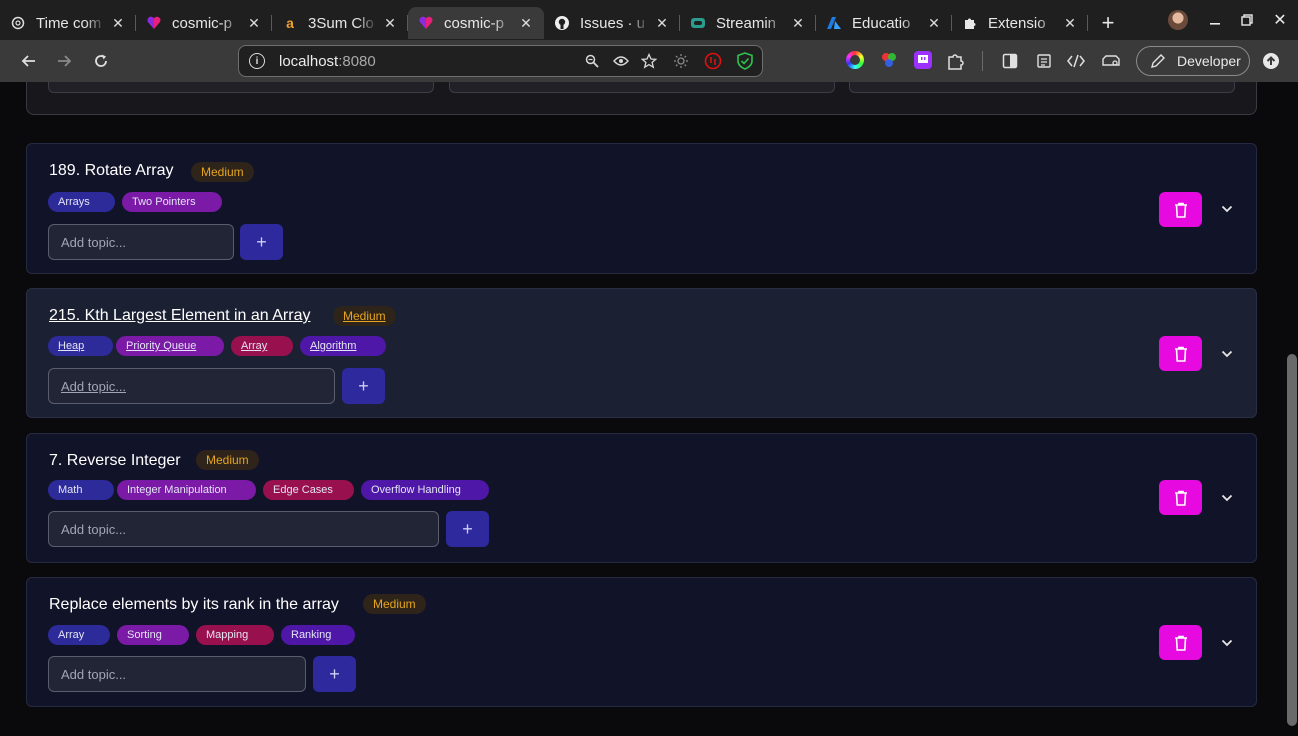 Image resolution: width=1298 pixels, height=736 pixels. Describe the element at coordinates (713, 61) in the screenshot. I see `power-off-icon` at that location.